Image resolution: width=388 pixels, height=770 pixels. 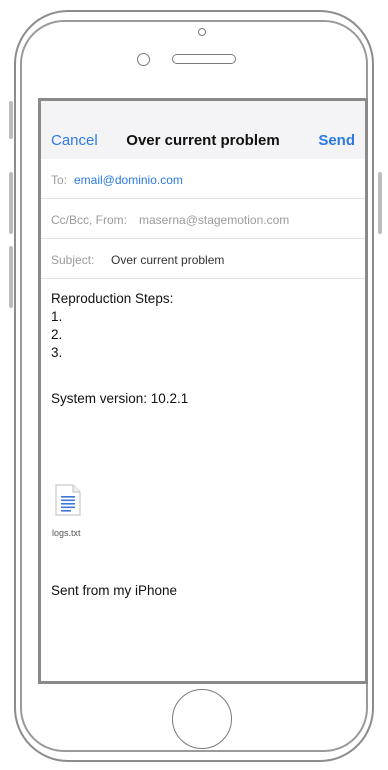 What do you see at coordinates (120, 398) in the screenshot?
I see `system-version: System version: 10.2.1` at bounding box center [120, 398].